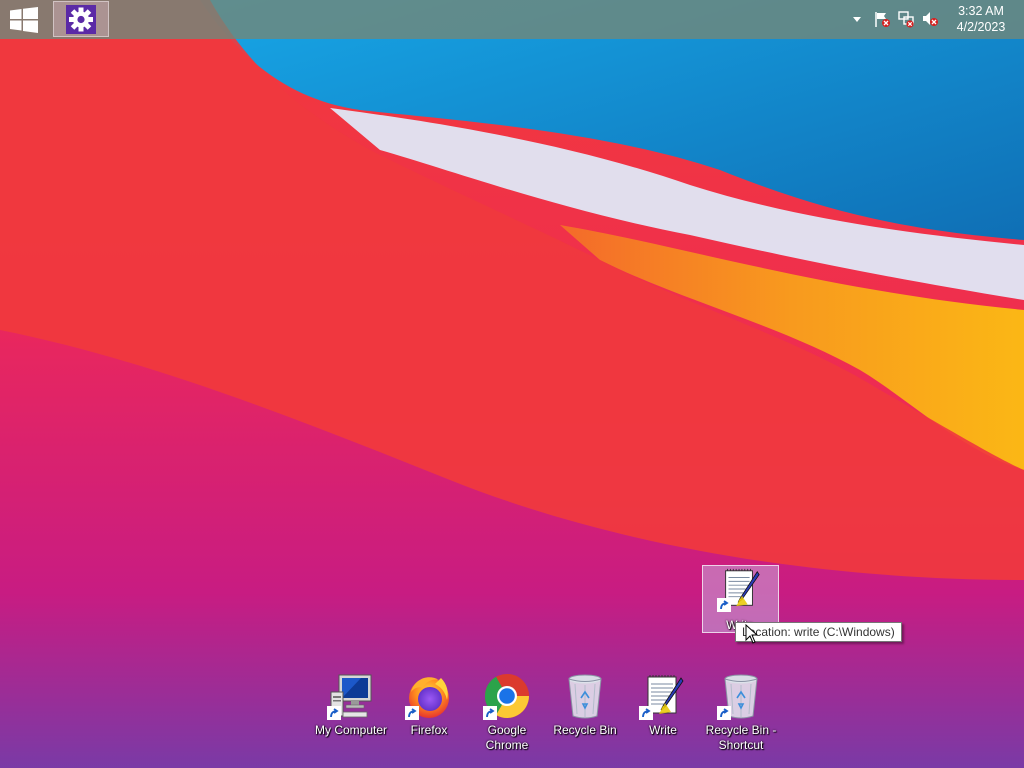 This screenshot has width=1024, height=768. Describe the element at coordinates (741, 737) in the screenshot. I see `desktop-icon-label: Recycle Bin - Shortcut` at that location.